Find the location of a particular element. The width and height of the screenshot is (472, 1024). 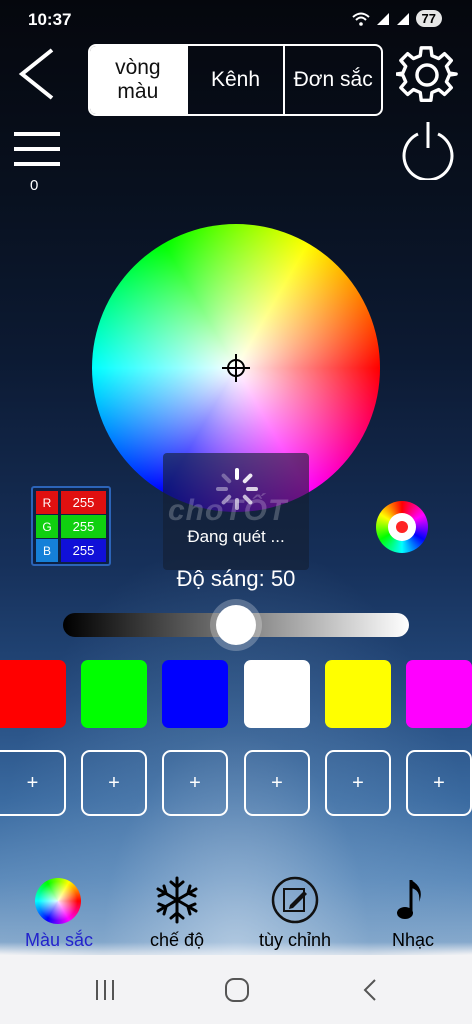

color-picker-crosshair-icon is located at coordinates (236, 368).